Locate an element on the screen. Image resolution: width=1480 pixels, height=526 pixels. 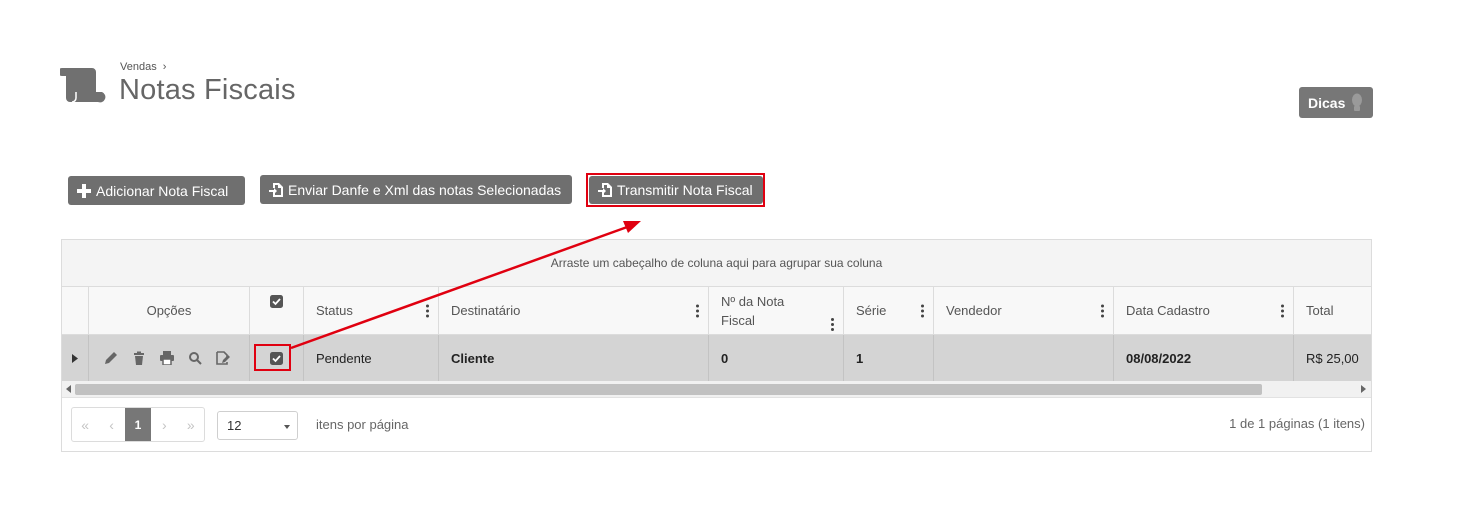
cell-numero: 0 is located at coordinates (776, 358).